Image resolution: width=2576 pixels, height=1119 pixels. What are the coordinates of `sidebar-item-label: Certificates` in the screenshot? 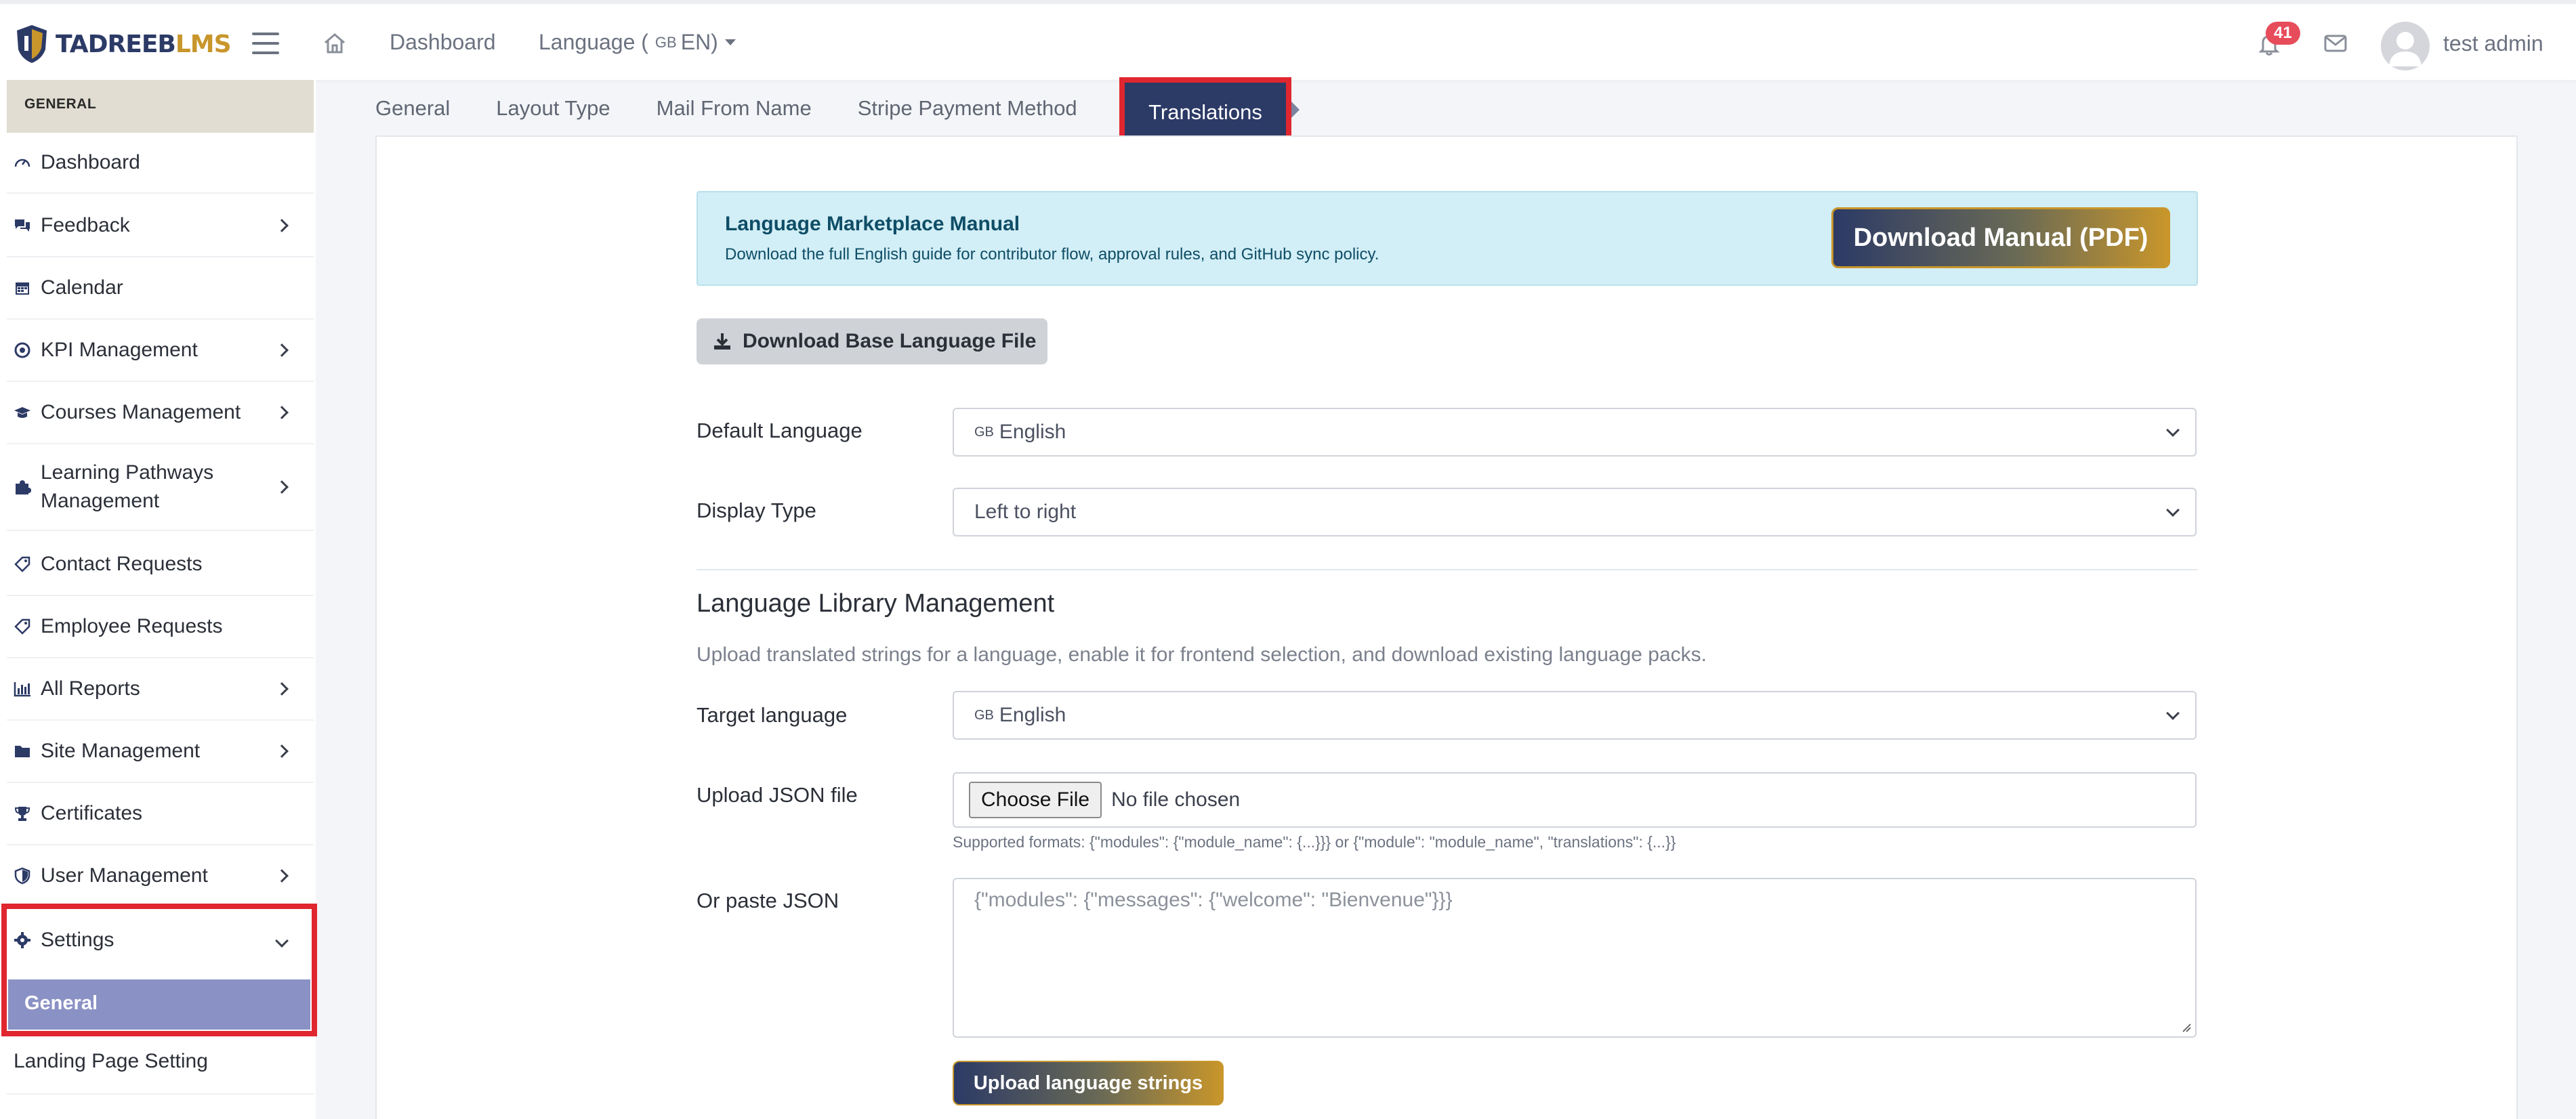 It's located at (92, 813).